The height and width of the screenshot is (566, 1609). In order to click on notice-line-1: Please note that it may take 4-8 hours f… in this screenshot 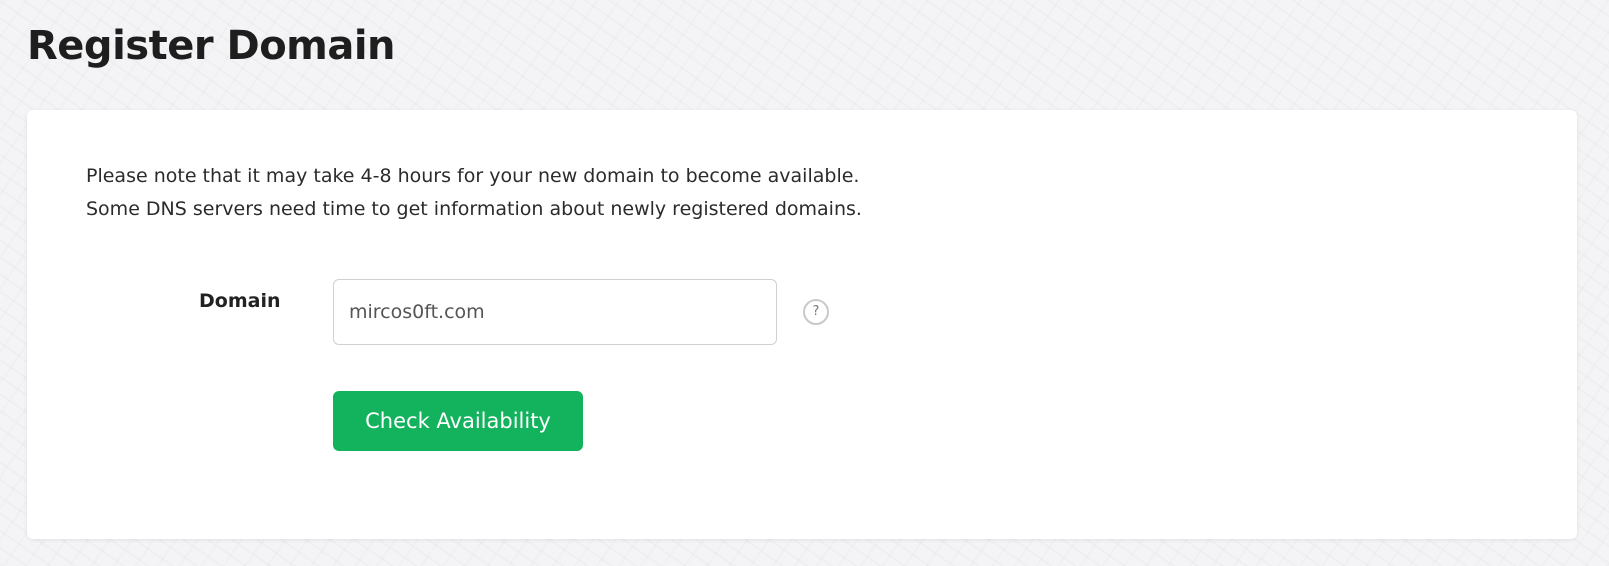, I will do `click(473, 176)`.